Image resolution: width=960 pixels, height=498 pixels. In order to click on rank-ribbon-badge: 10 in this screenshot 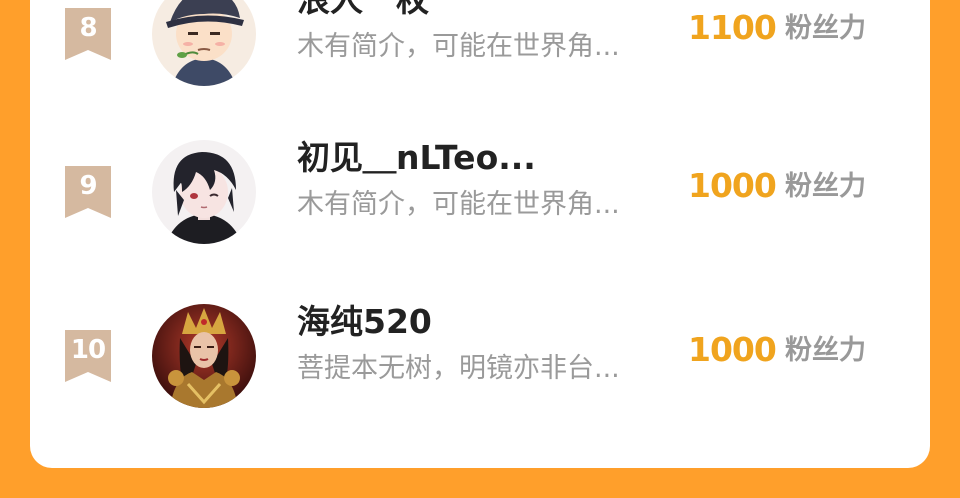, I will do `click(88, 356)`.